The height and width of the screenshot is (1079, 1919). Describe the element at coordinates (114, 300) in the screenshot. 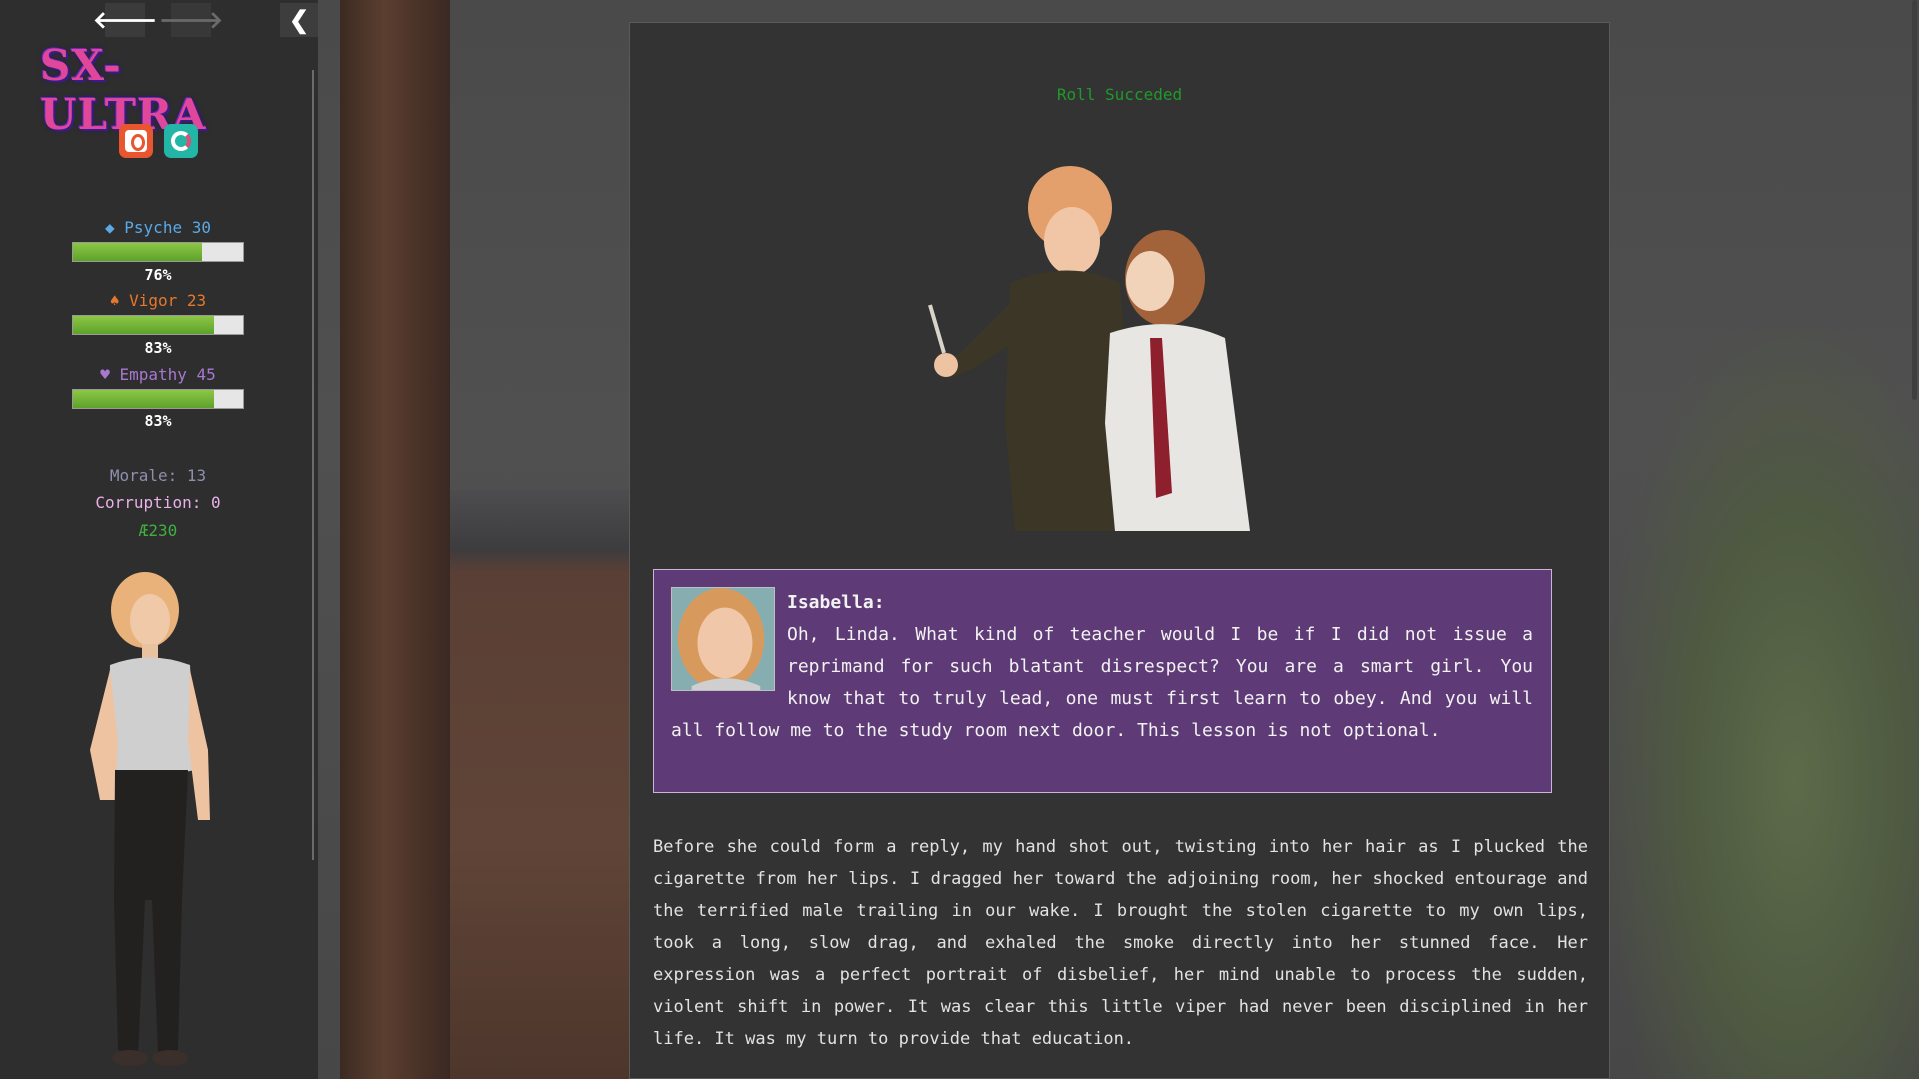

I see `spade-icon: ♠` at that location.